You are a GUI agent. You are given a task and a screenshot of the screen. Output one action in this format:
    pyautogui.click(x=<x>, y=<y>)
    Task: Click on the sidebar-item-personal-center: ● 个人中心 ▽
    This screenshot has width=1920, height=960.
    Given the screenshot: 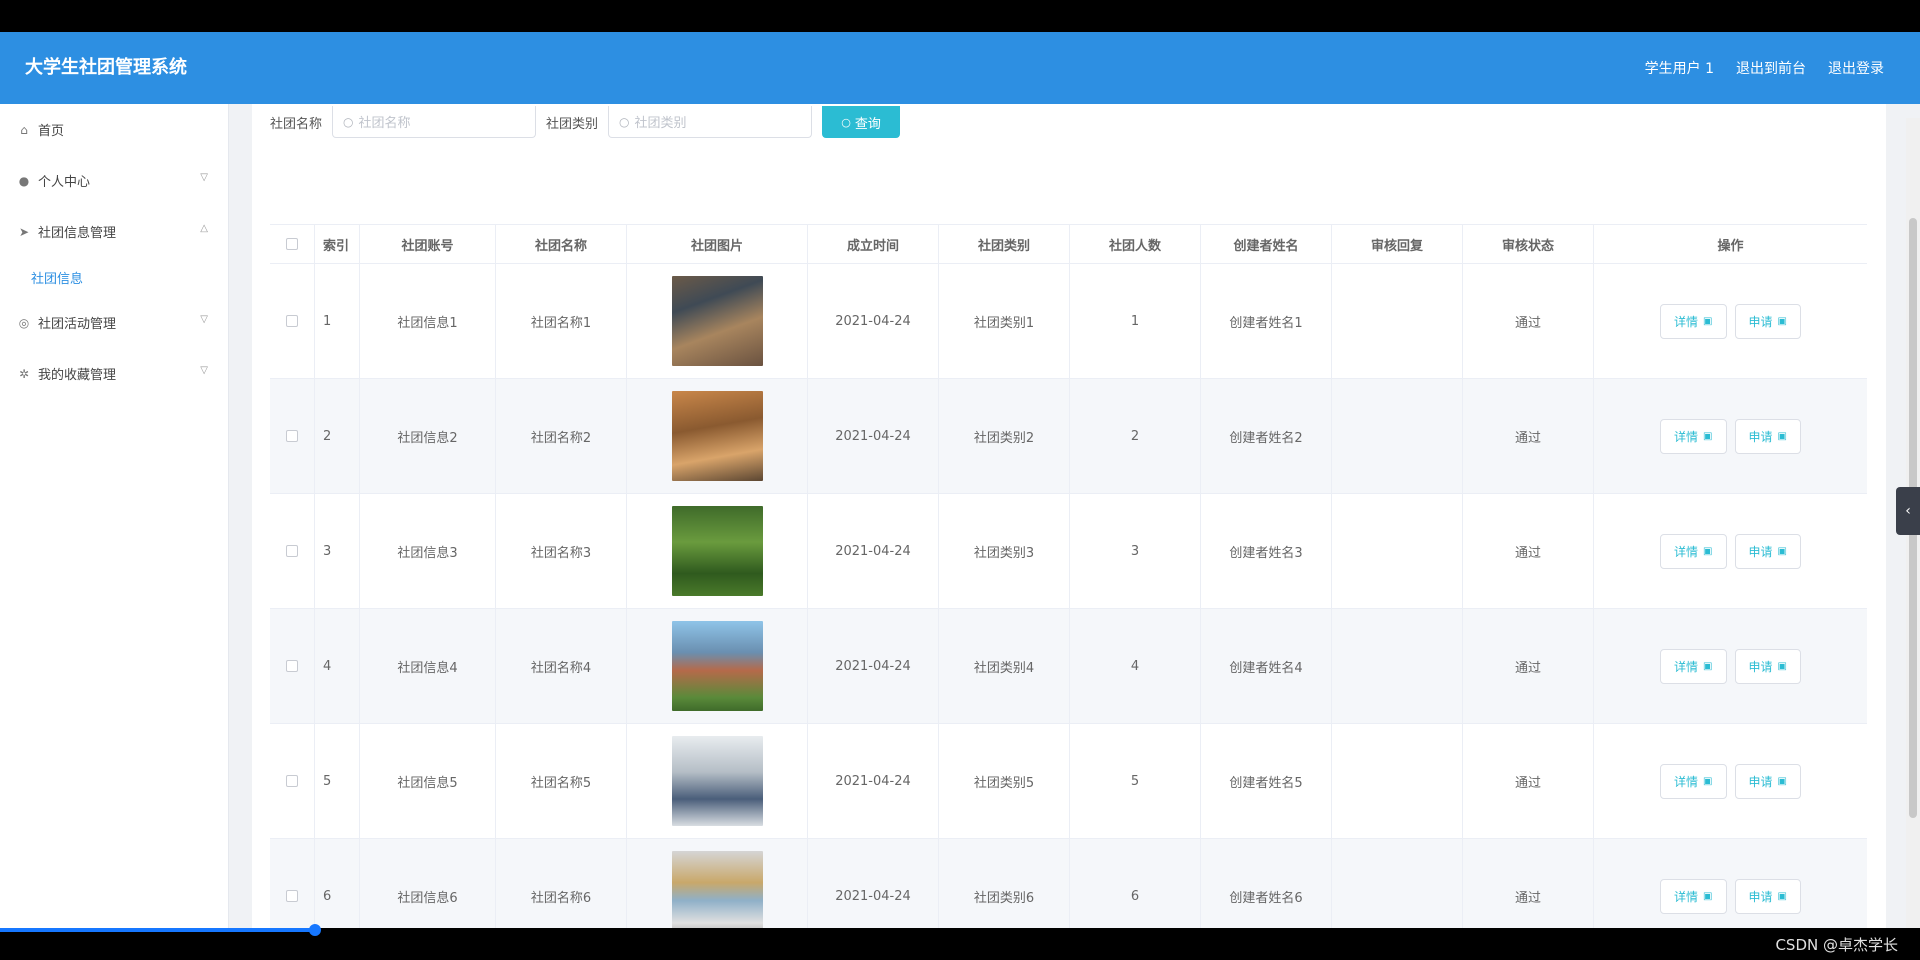 What is the action you would take?
    pyautogui.click(x=114, y=180)
    